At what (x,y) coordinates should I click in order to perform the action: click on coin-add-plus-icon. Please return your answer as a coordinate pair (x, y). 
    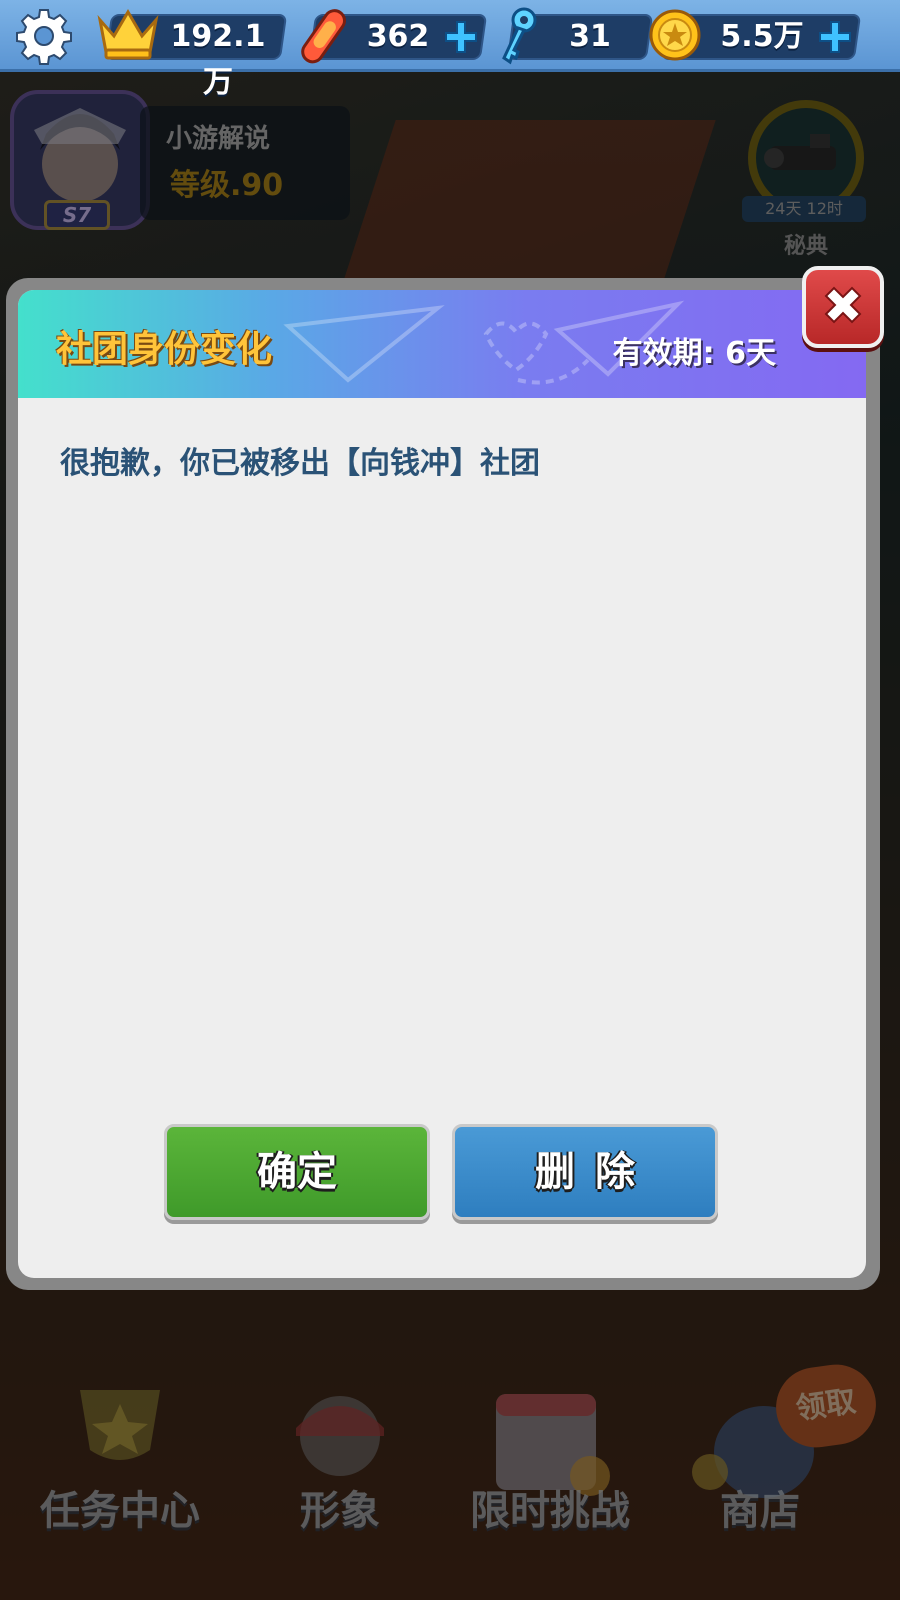
    Looking at the image, I should click on (835, 37).